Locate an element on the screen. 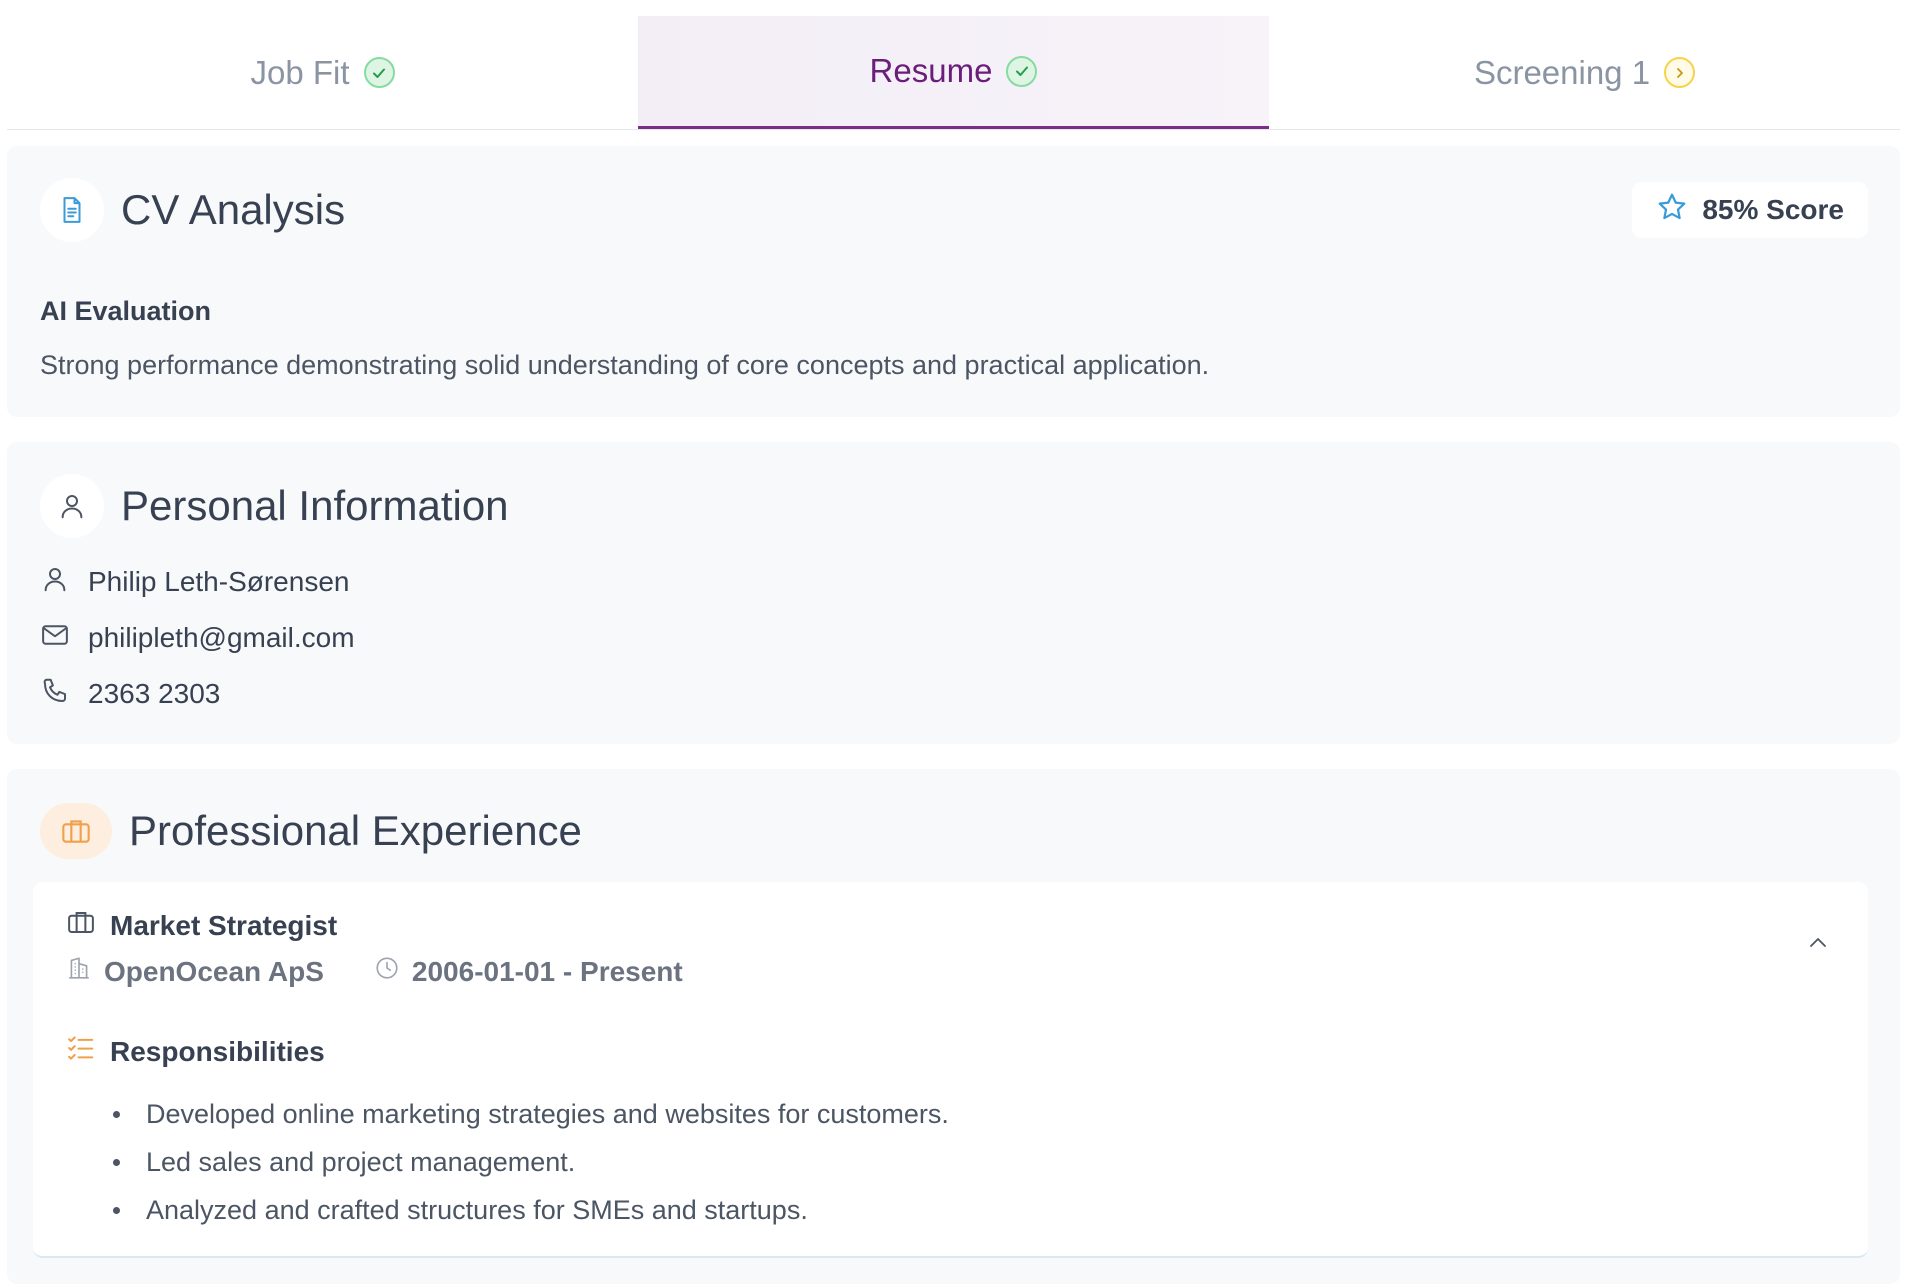 The height and width of the screenshot is (1284, 1906). responsibilities-label: Responsibilities is located at coordinates (217, 1051).